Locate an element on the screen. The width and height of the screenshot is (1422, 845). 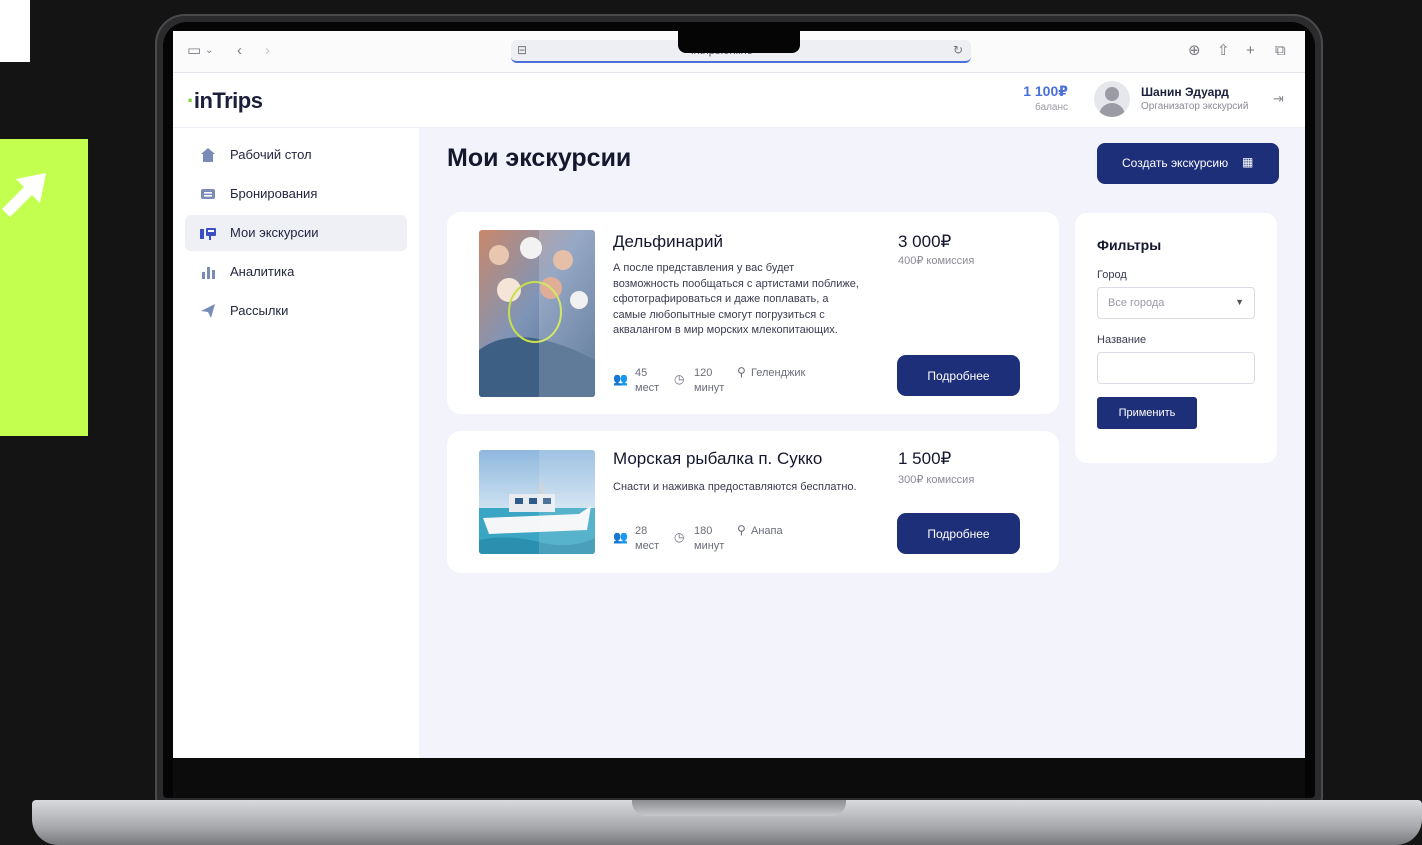
apply-button: Применить is located at coordinates (1147, 413).